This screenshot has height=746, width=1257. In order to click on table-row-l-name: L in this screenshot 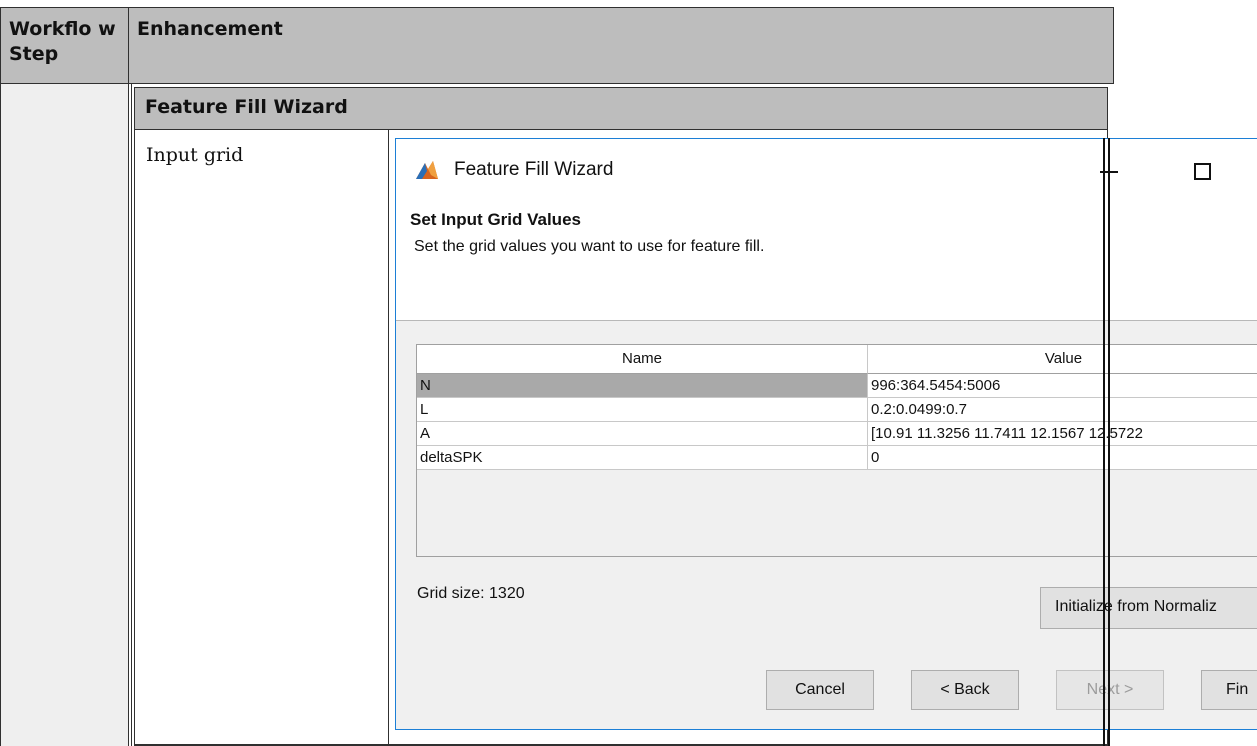, I will do `click(642, 410)`.